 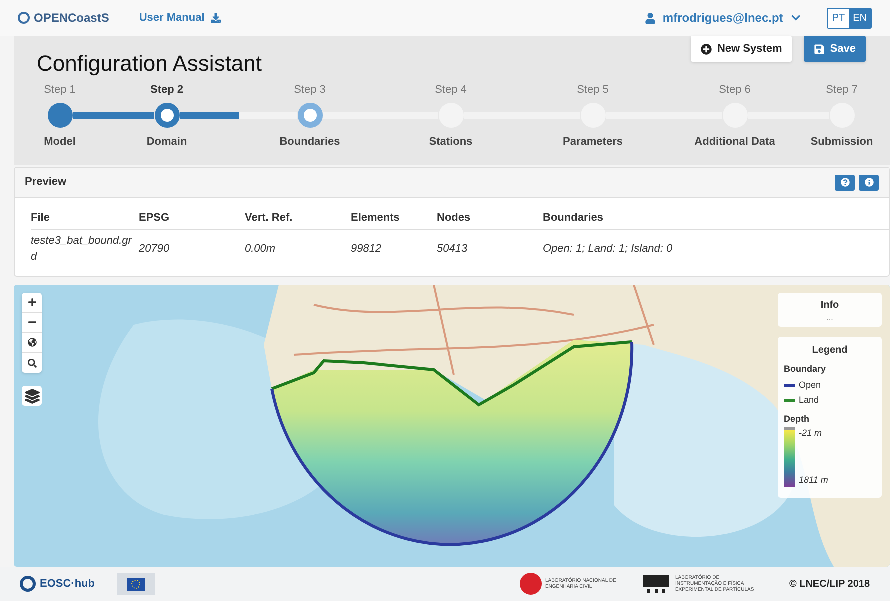 I want to click on info-title: Info, so click(x=830, y=306).